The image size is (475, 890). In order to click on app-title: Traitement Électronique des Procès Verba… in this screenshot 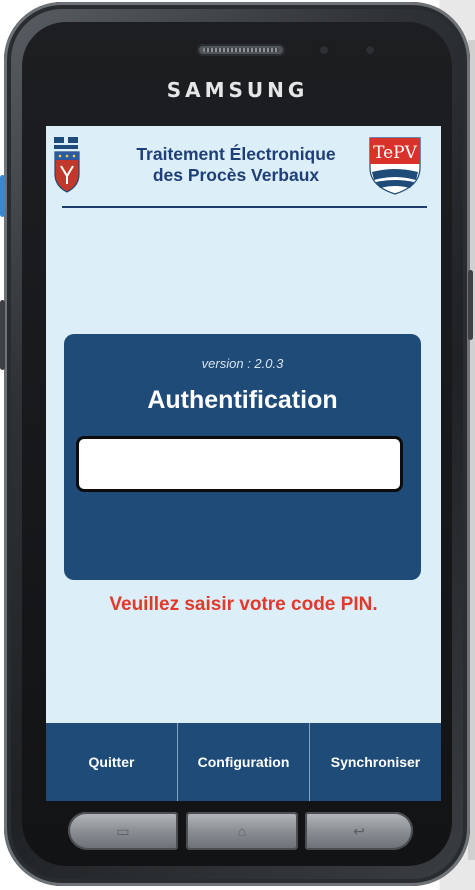, I will do `click(236, 165)`.